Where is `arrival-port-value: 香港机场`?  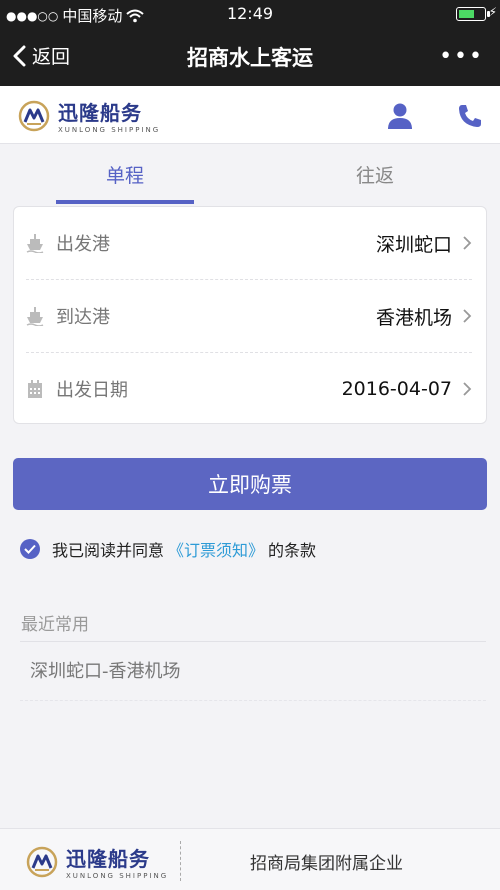
arrival-port-value: 香港机场 is located at coordinates (413, 317).